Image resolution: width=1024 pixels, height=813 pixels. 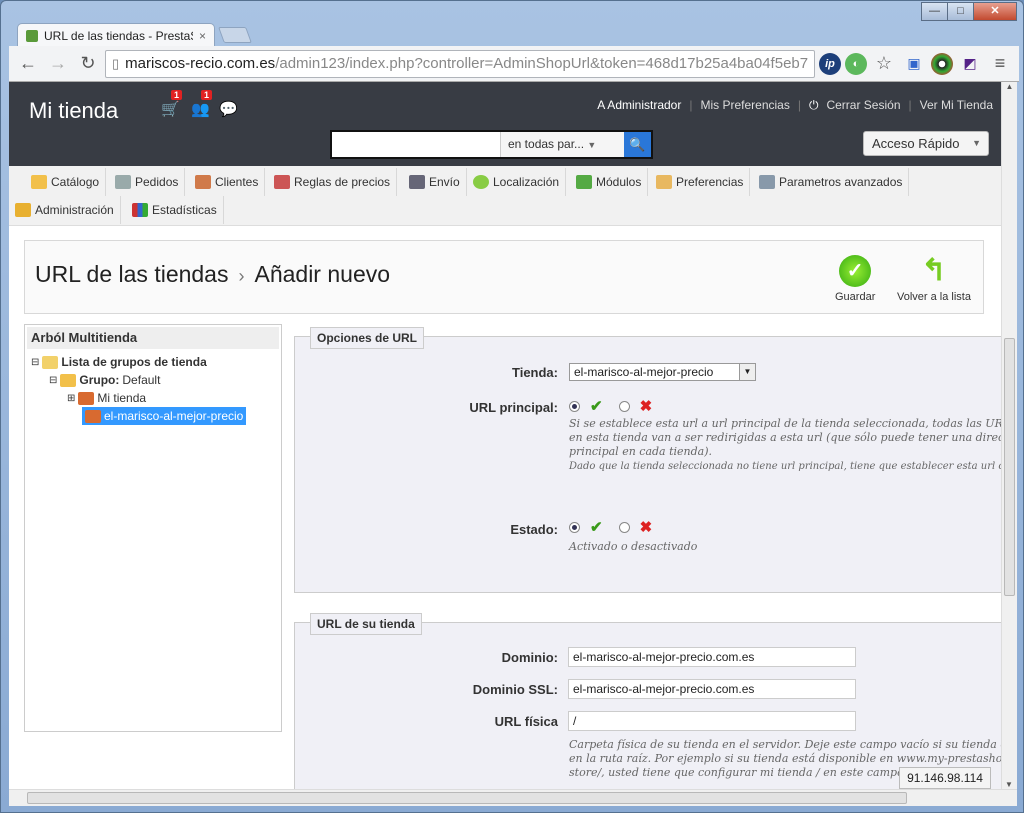 What do you see at coordinates (71, 398) in the screenshot?
I see `expand-icon: ⊞` at bounding box center [71, 398].